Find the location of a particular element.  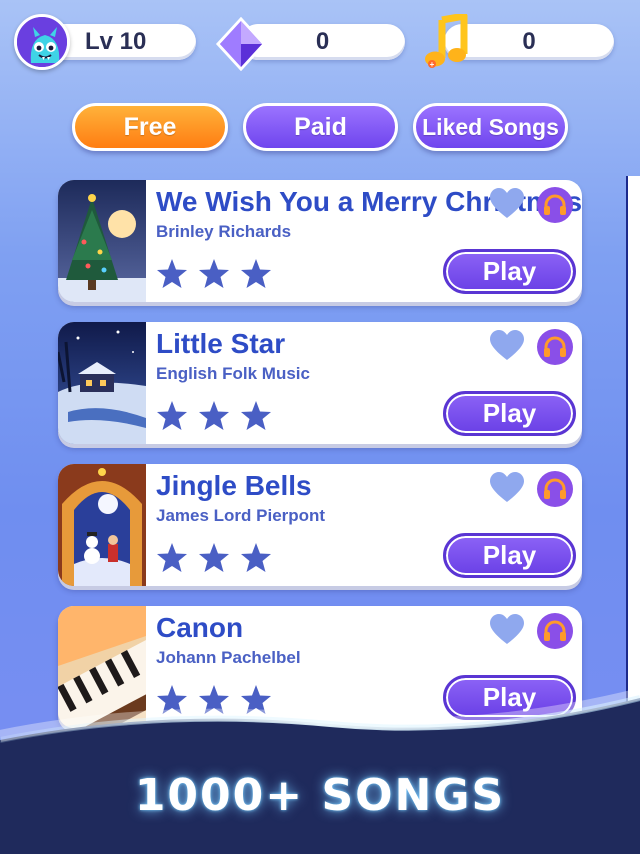

song-title: Jingle Bells is located at coordinates (234, 485).